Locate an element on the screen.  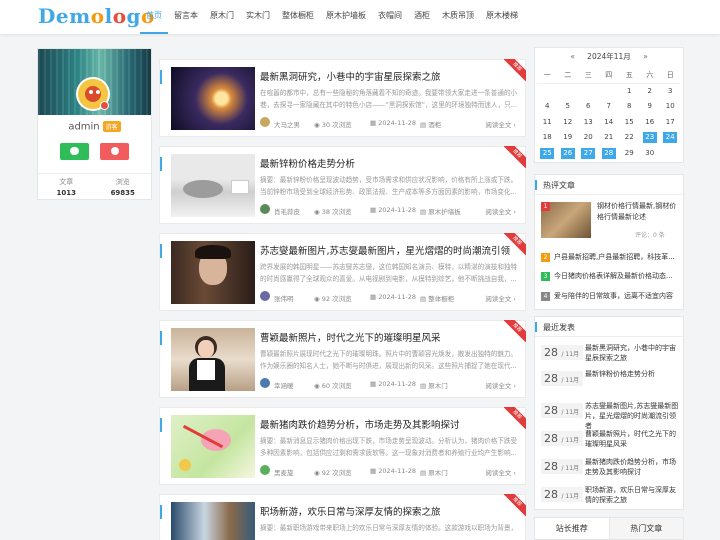
article-title: 苏志燮最新图片,苏志燮最新图片，星光熠熠的时尚潮流引领者 is located at coordinates (385, 250).